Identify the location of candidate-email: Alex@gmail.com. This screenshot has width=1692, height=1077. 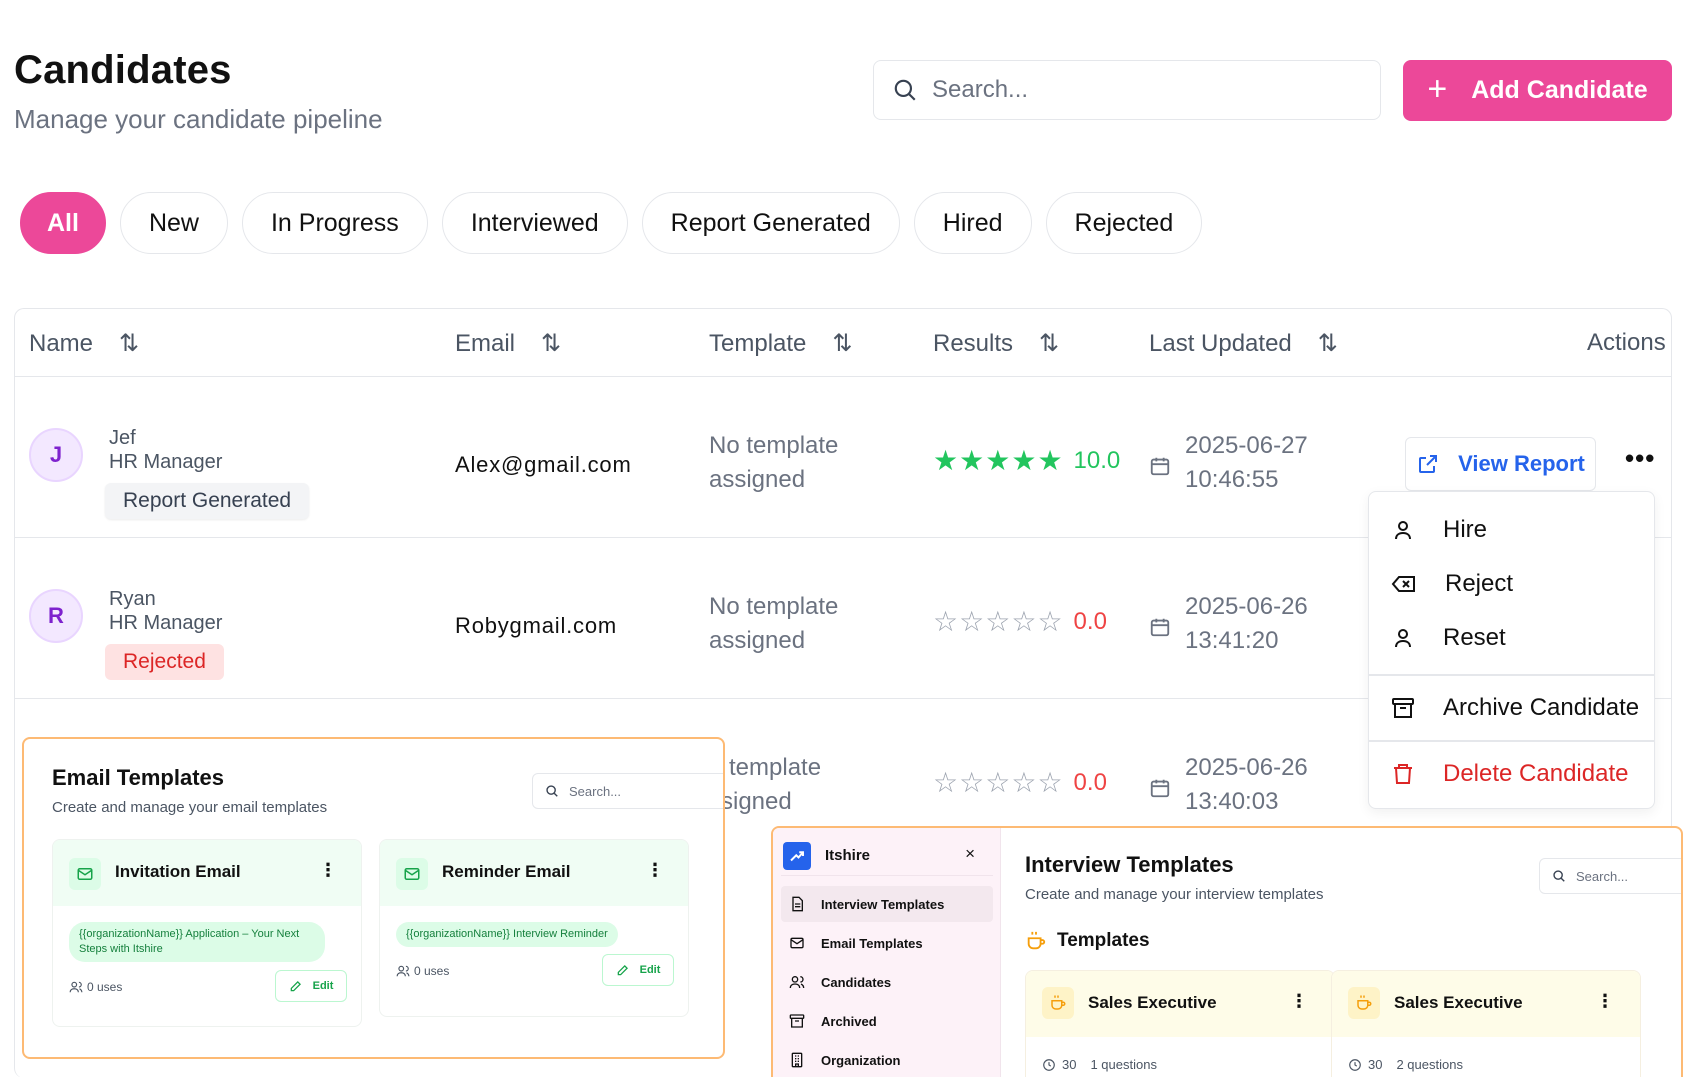
(543, 464).